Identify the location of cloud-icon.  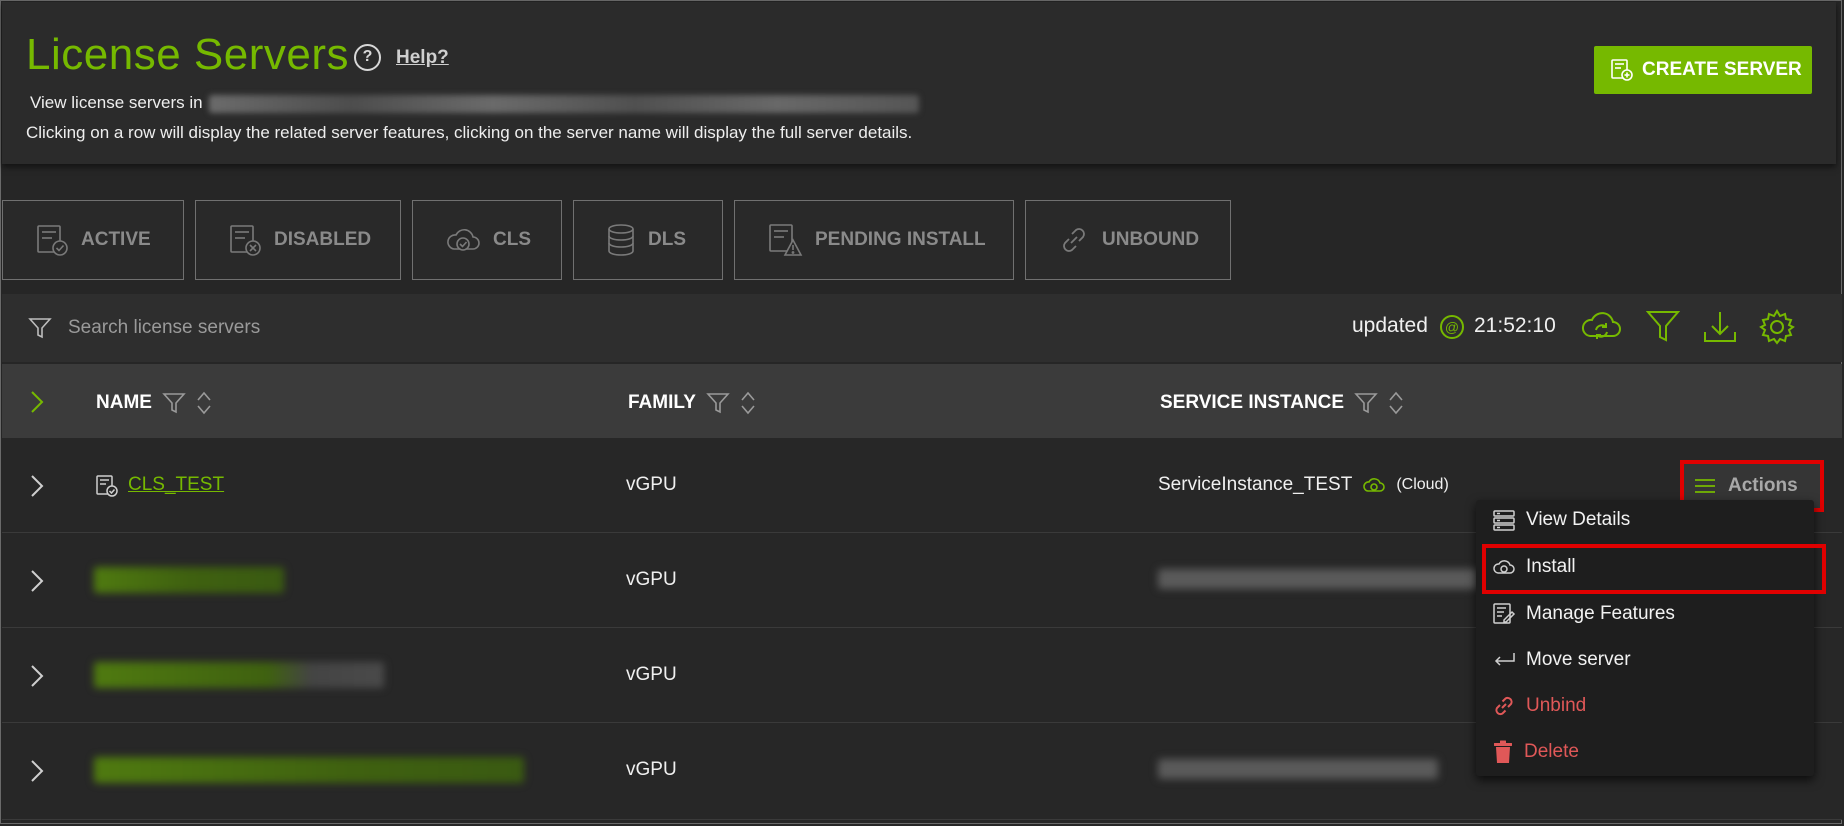
(1374, 485).